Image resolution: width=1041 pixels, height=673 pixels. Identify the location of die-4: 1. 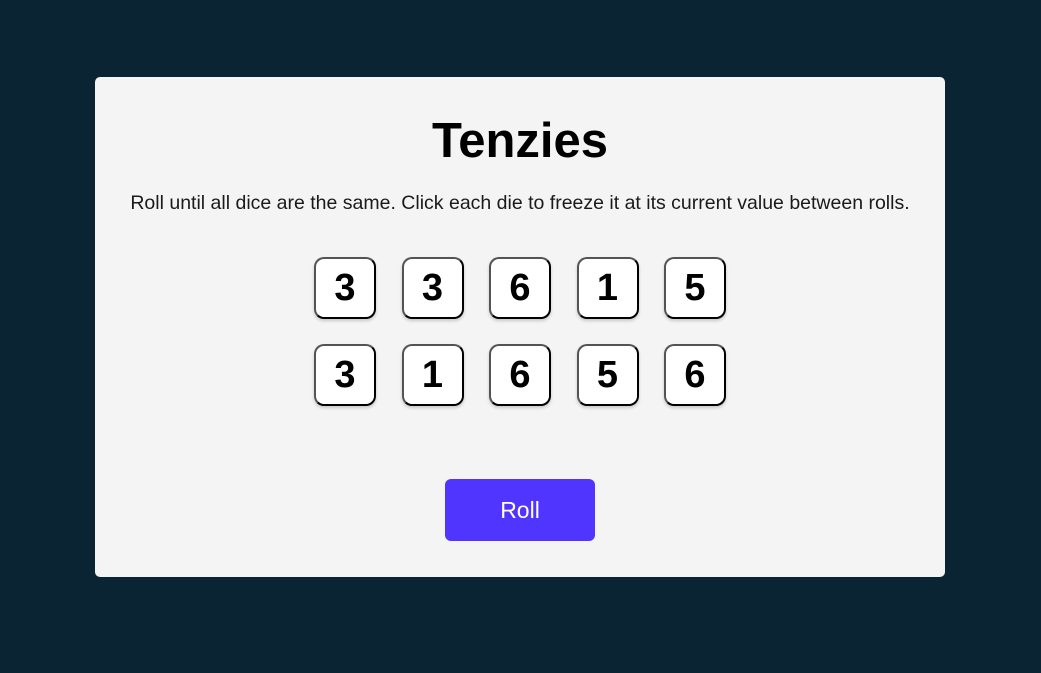
(607, 288).